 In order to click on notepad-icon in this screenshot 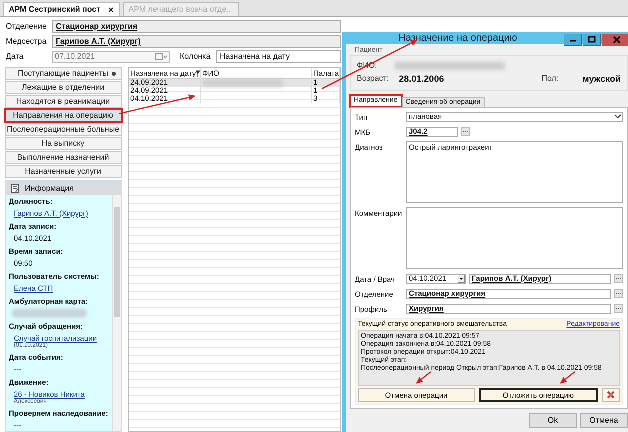, I will do `click(15, 188)`.